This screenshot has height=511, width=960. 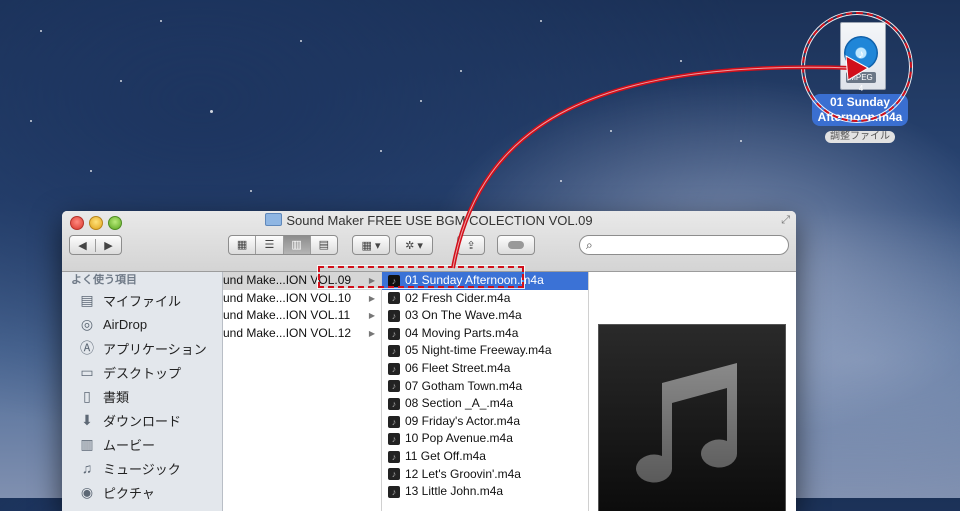 I want to click on arrowhead-icon, so click(x=857, y=68).